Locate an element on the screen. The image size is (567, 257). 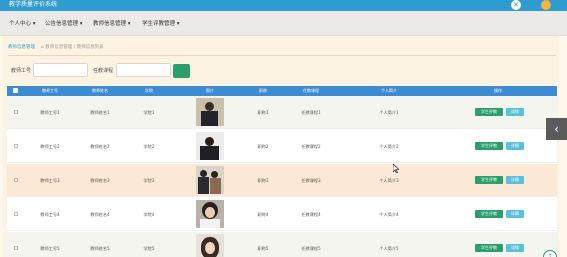
cell-title: 职称3 is located at coordinates (263, 180).